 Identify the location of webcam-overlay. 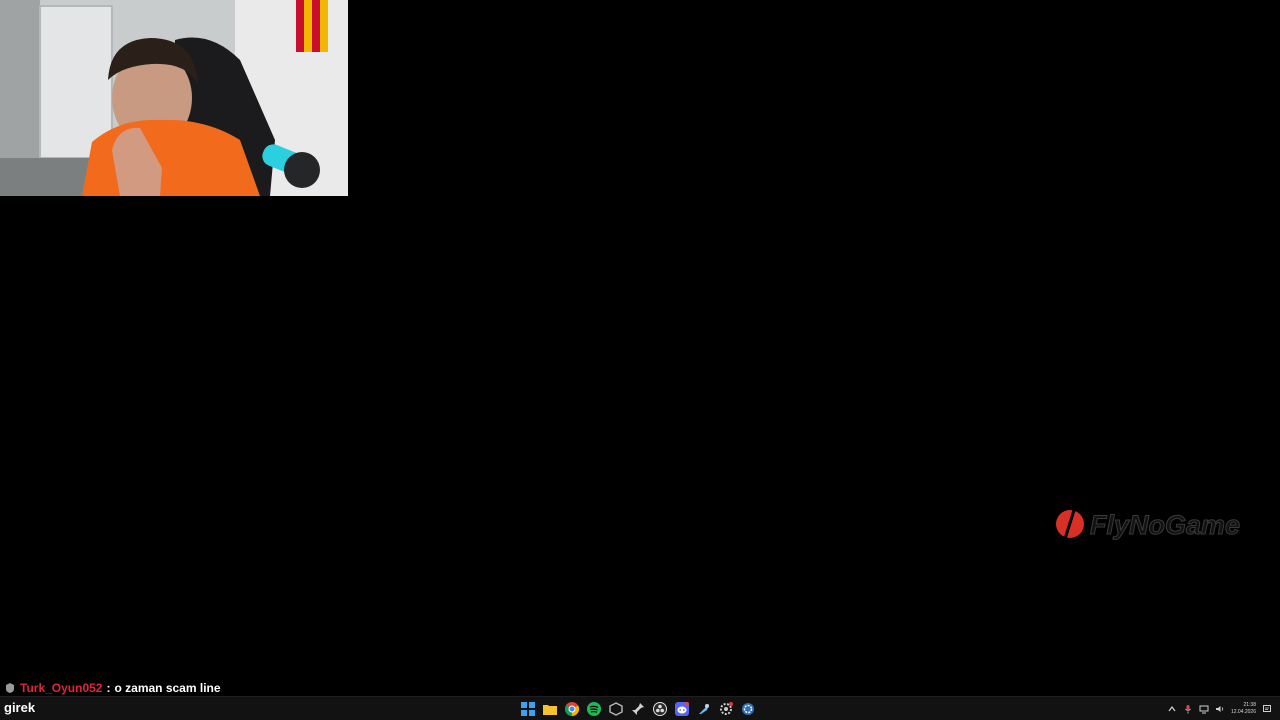
(174, 98).